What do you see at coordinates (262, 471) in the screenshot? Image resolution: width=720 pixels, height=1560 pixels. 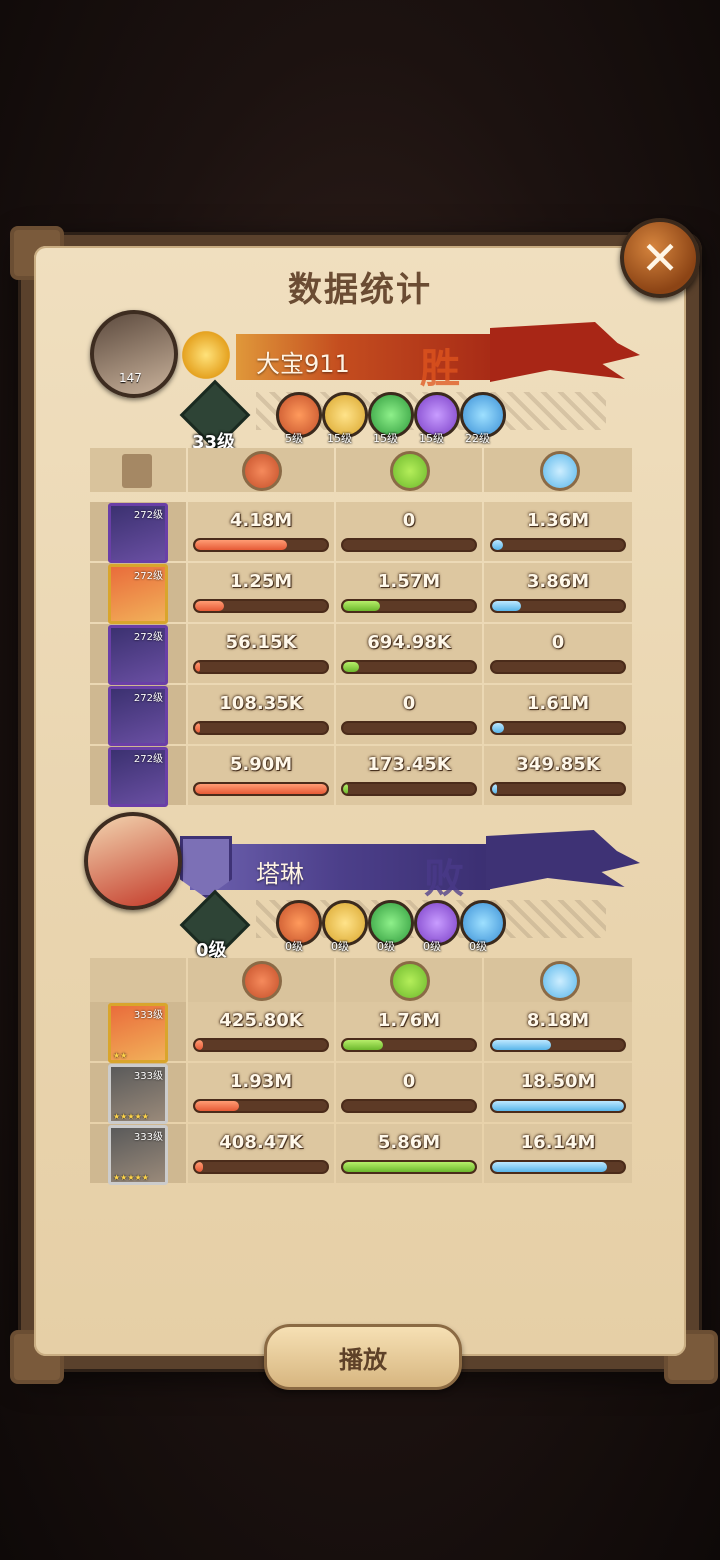 I see `fist-icon` at bounding box center [262, 471].